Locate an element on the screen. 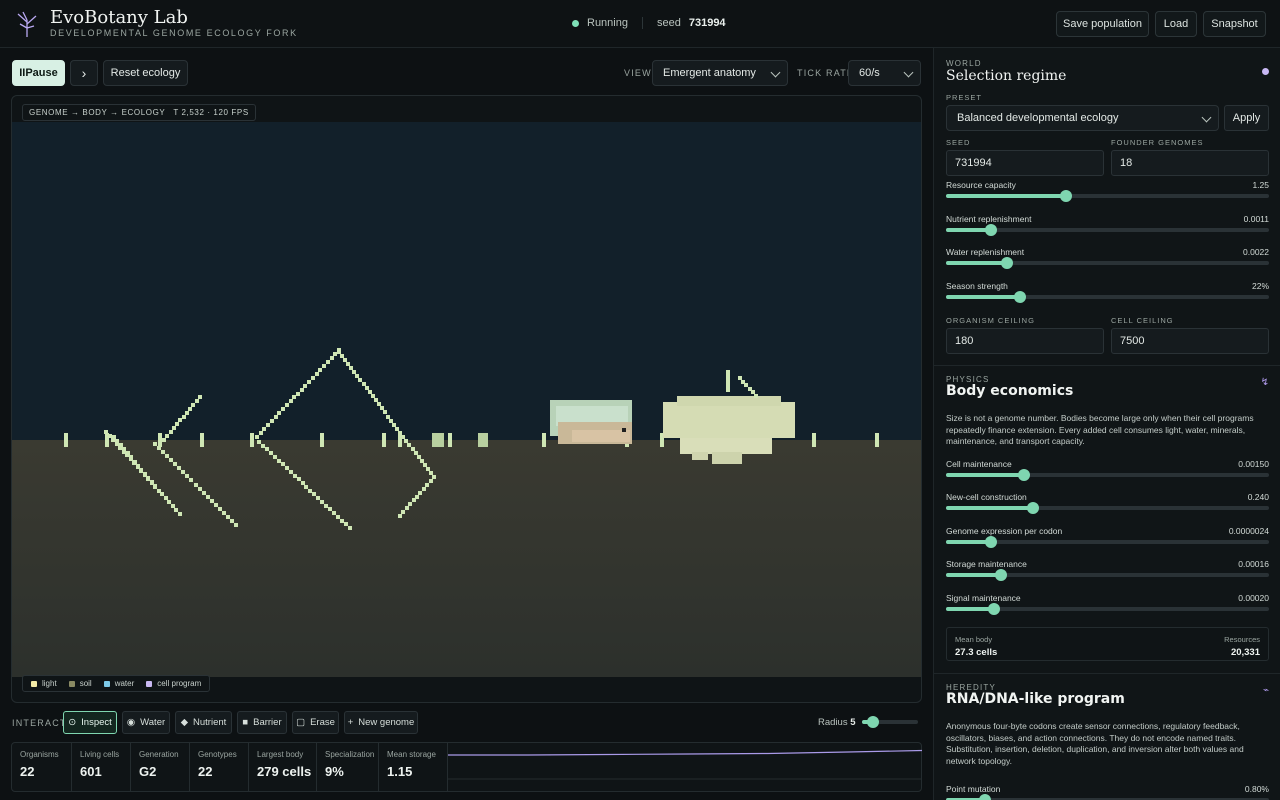 The width and height of the screenshot is (1280, 800). save-population-button: Save population is located at coordinates (1102, 24).